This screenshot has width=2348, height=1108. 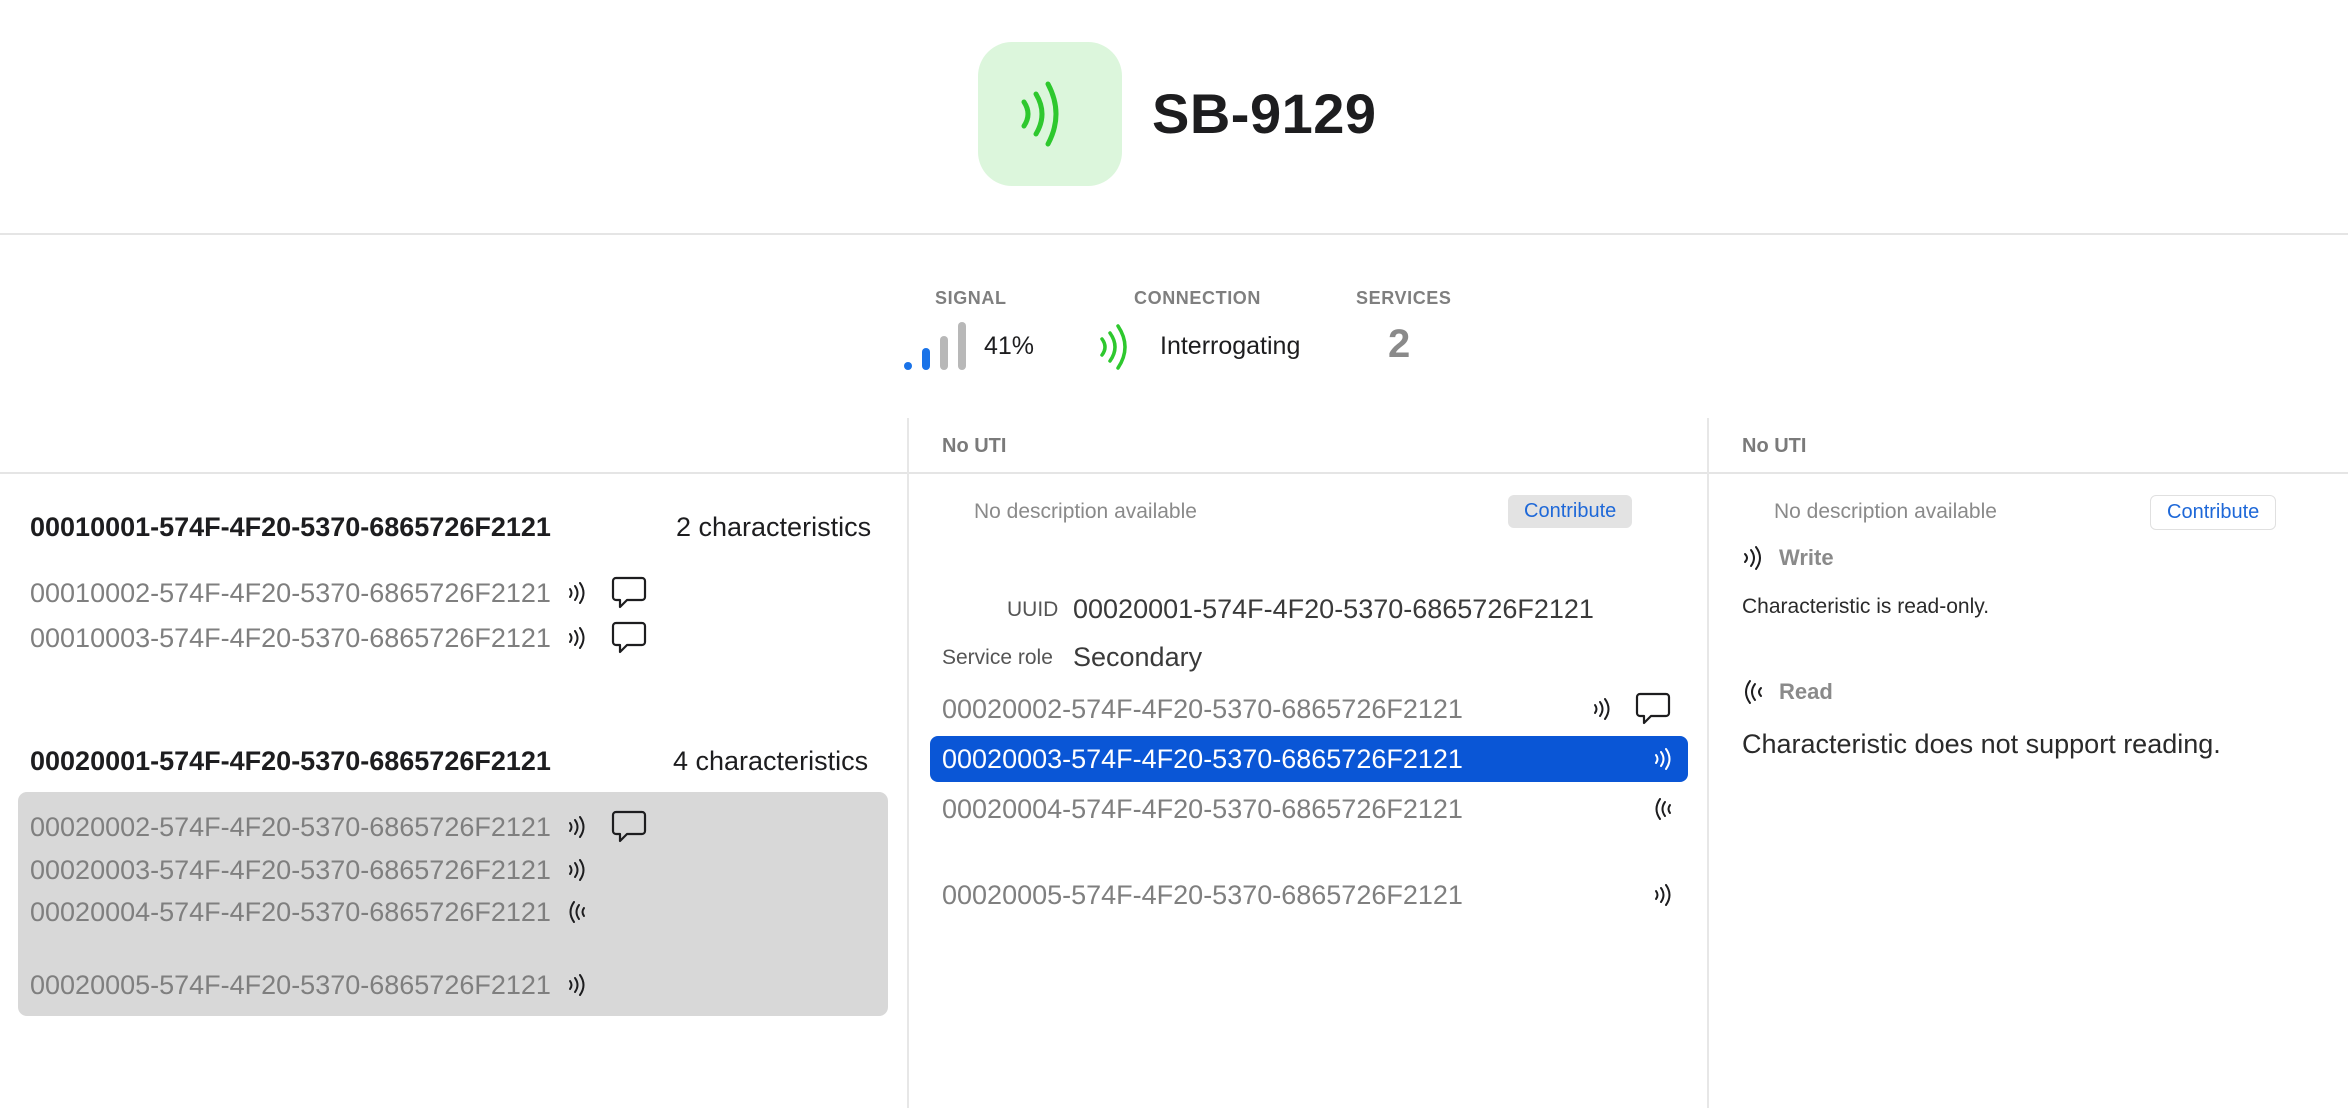 What do you see at coordinates (290, 761) in the screenshot?
I see `service-header-2: 00020001-574F-4F20-5370-6865726F2121` at bounding box center [290, 761].